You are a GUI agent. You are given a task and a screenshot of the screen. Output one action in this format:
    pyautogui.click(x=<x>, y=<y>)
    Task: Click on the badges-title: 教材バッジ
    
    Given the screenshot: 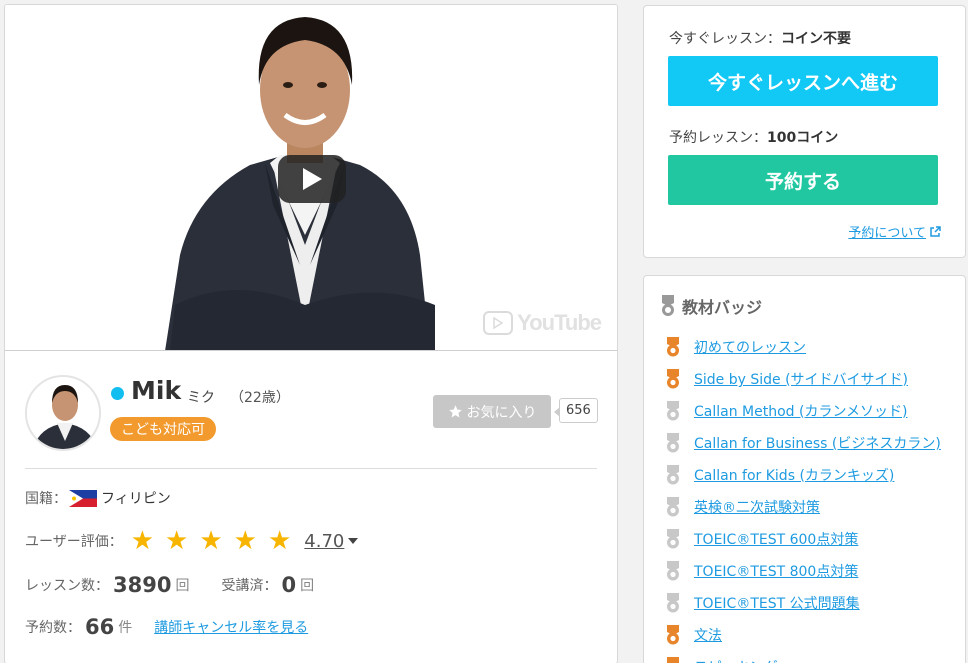 What is the action you would take?
    pyautogui.click(x=722, y=307)
    